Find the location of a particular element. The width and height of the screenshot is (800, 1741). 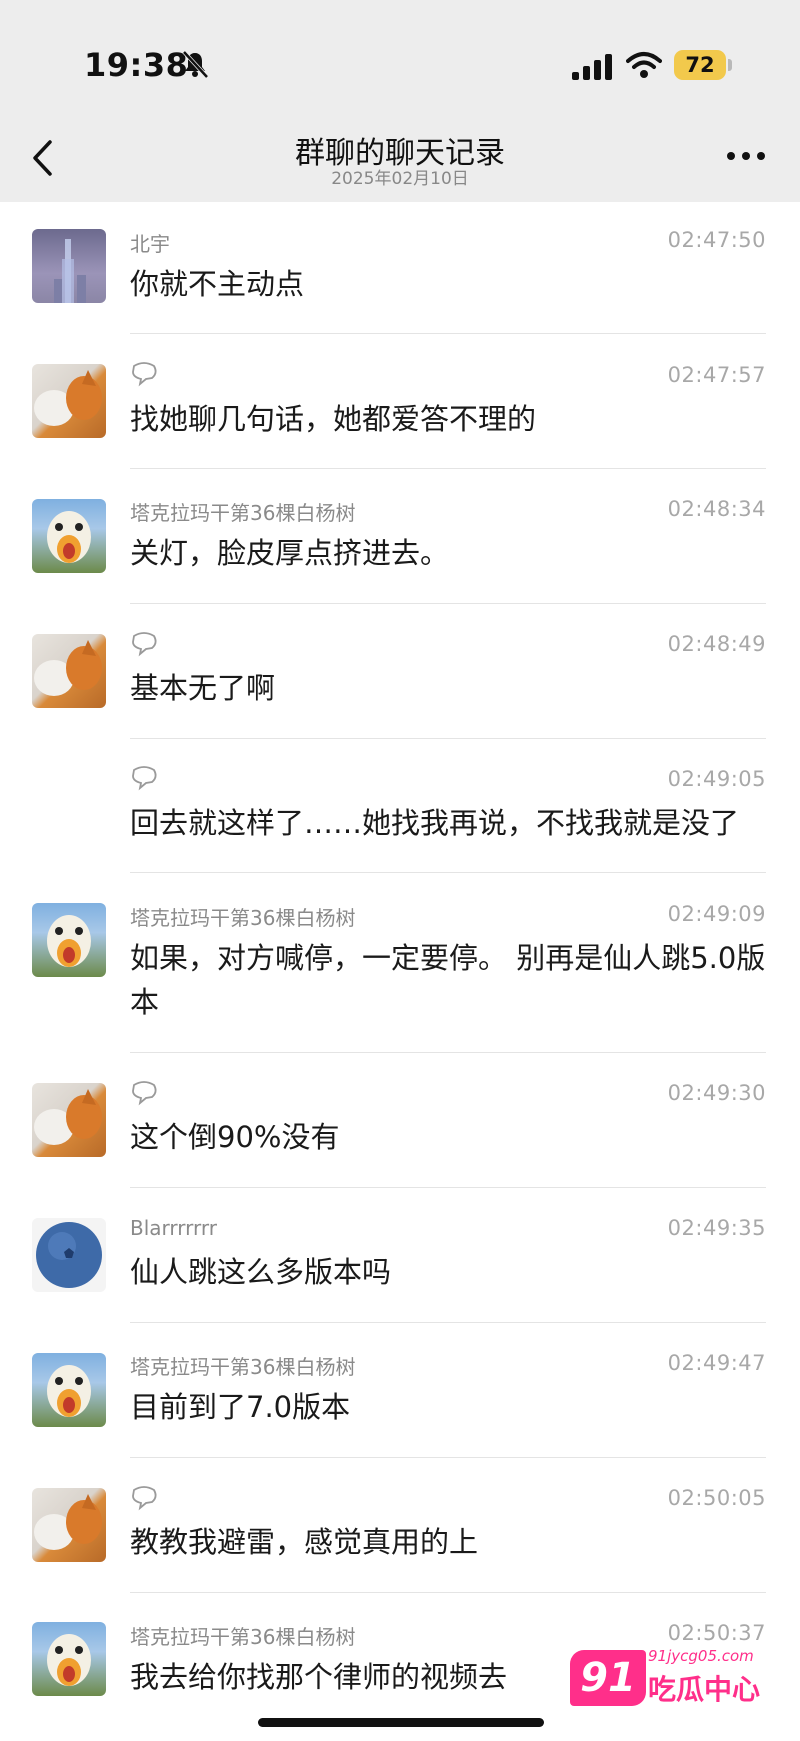

home-indicator is located at coordinates (401, 1722).